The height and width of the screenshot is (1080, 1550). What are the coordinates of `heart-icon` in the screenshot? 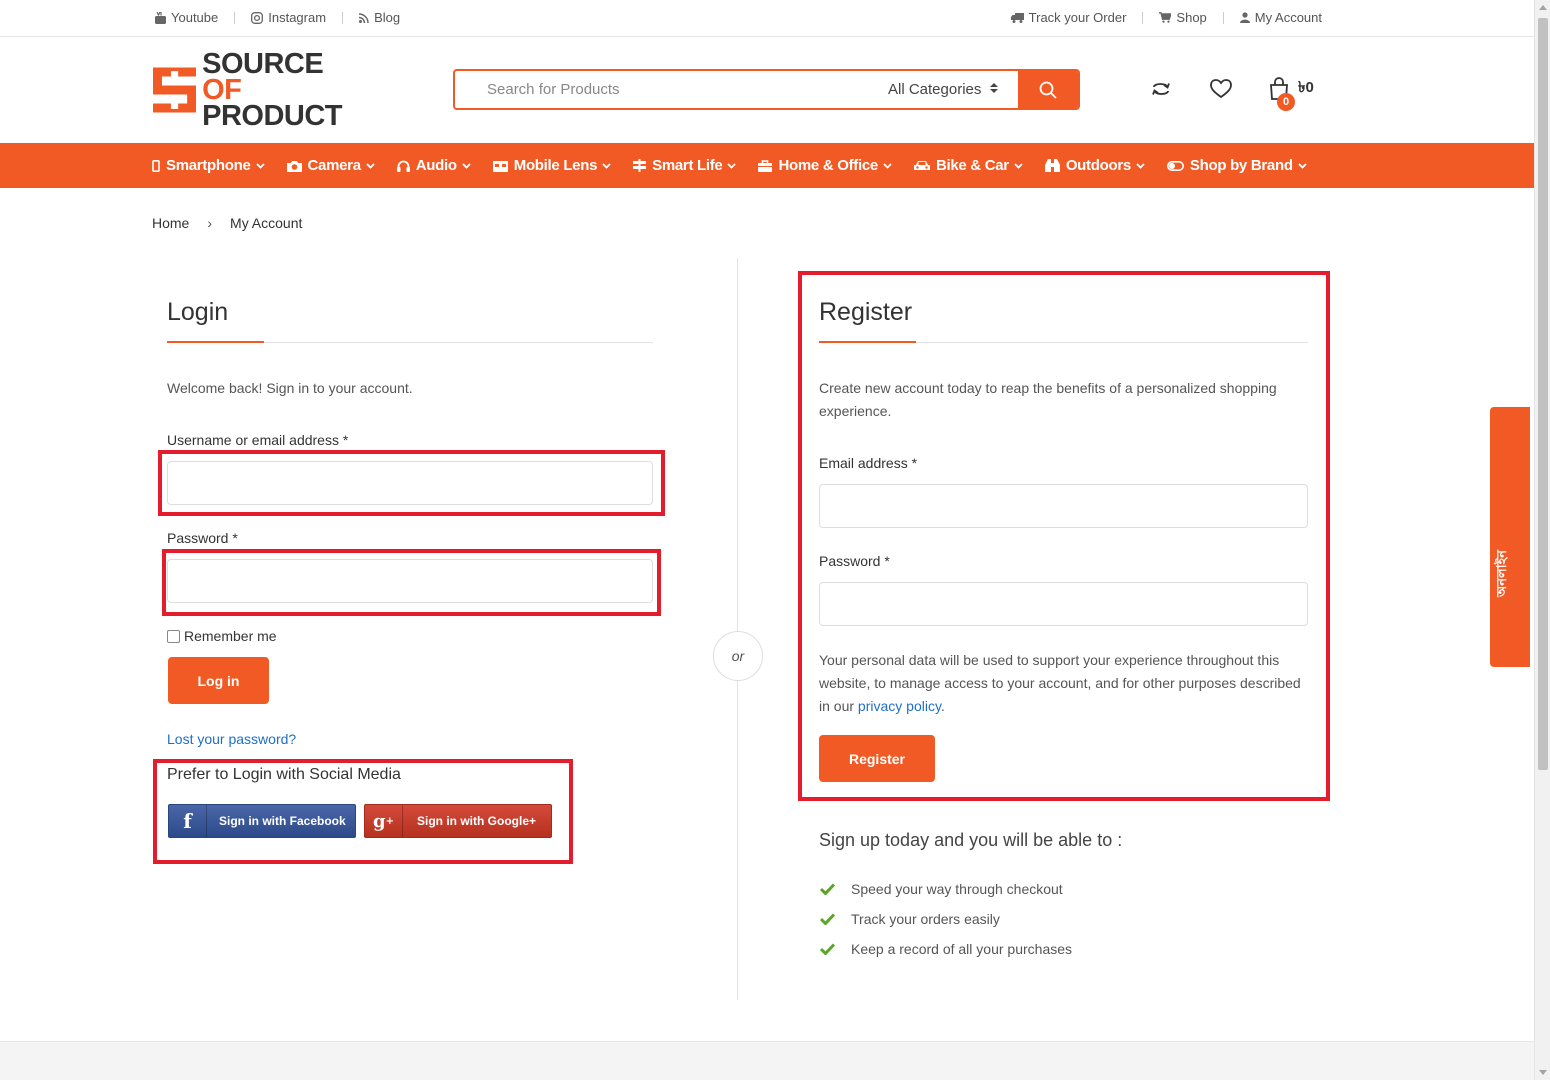 It's located at (1221, 89).